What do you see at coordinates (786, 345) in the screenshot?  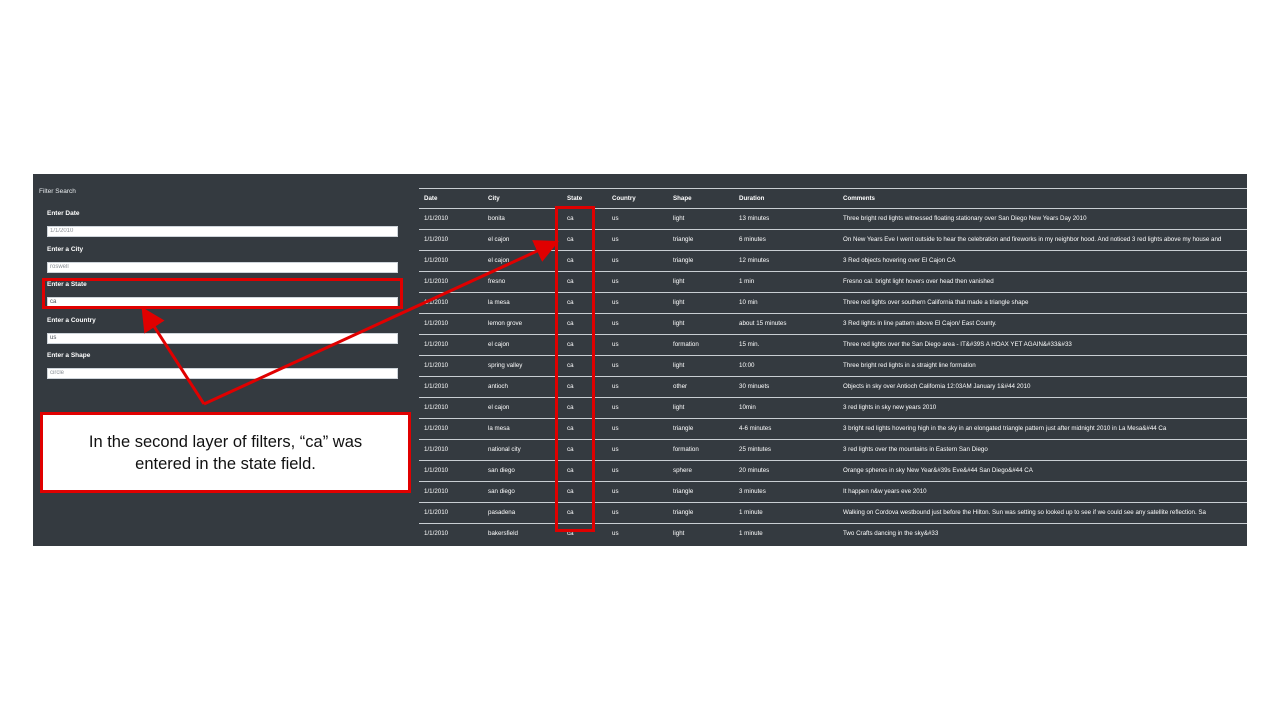 I see `cell-duration: 15 min.` at bounding box center [786, 345].